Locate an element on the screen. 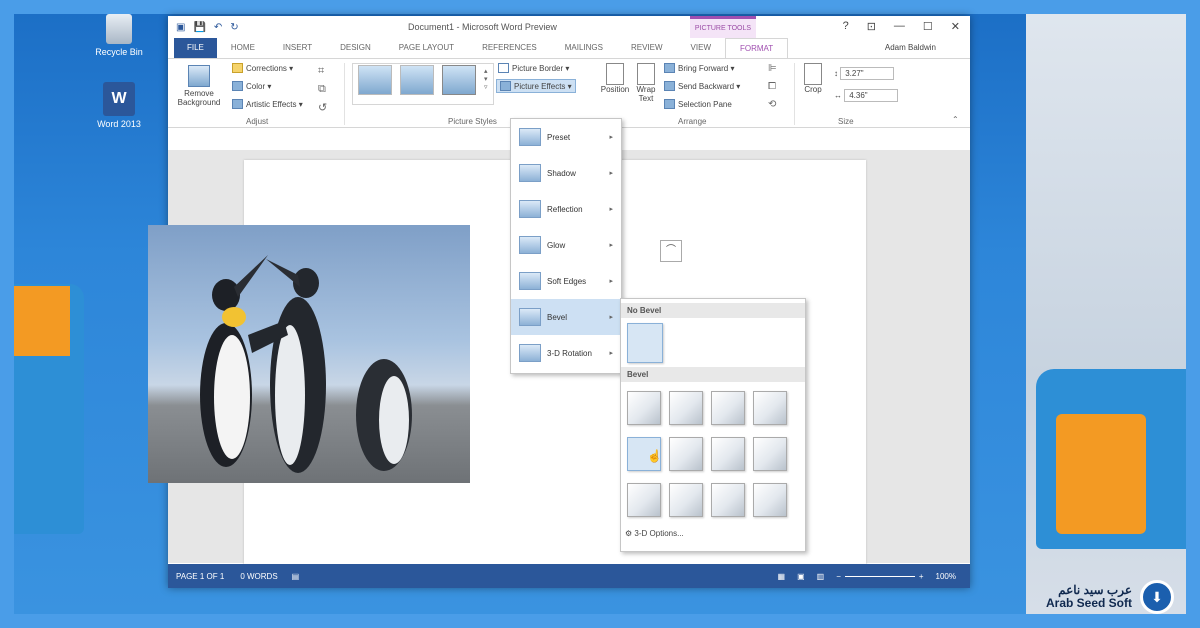  effects-item-label: 3-D Rotation is located at coordinates (569, 353).